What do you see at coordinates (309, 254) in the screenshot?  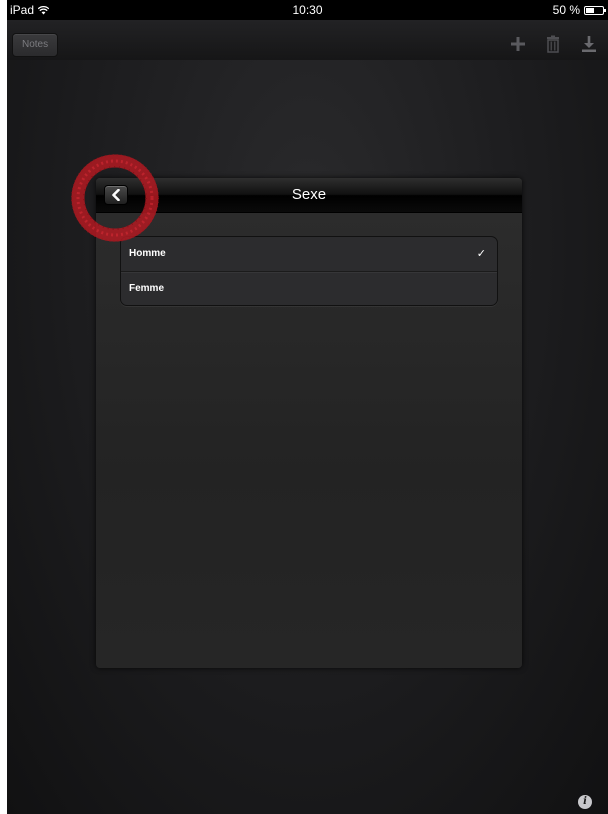 I see `option-homme: Homme ✓` at bounding box center [309, 254].